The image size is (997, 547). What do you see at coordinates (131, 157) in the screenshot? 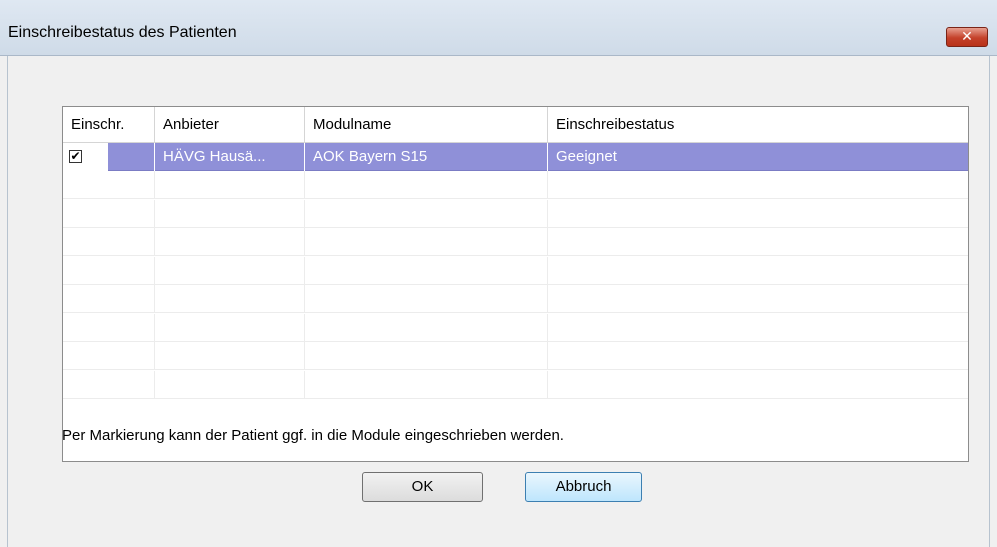
I see `selection-spacer` at bounding box center [131, 157].